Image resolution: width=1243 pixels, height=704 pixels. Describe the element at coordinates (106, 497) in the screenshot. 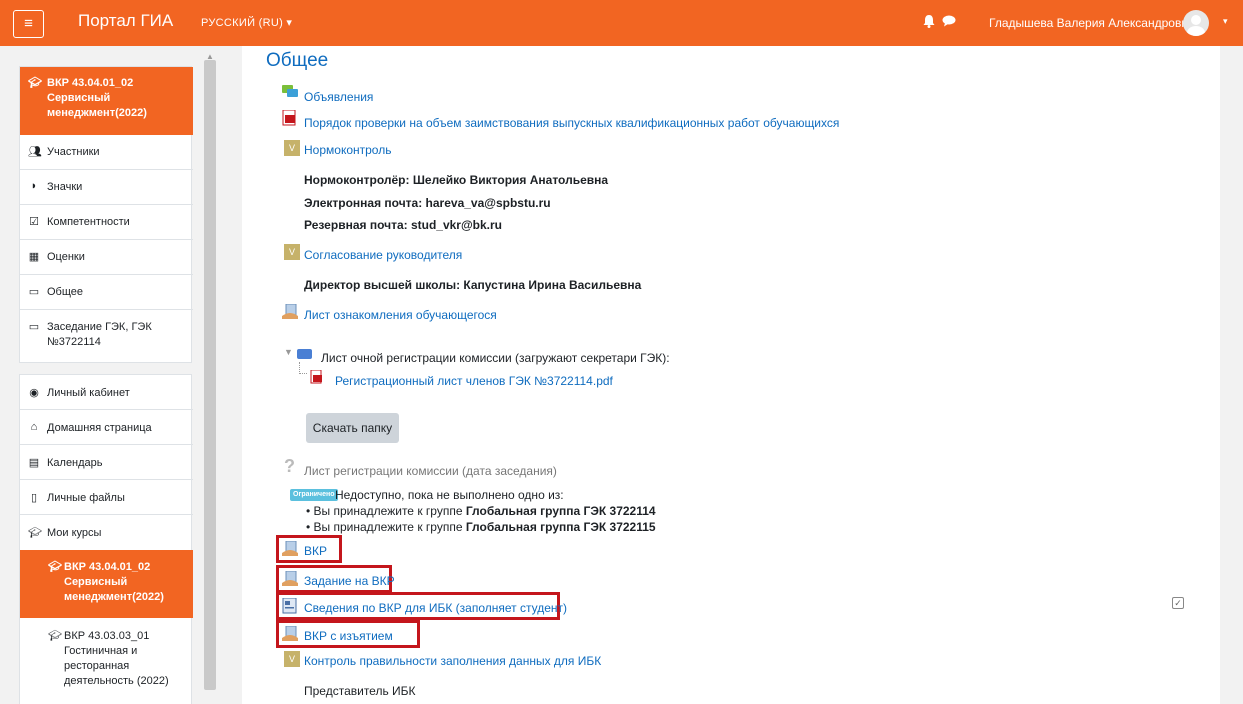

I see `nav-item-private-files: ▯ Личные файлы` at that location.